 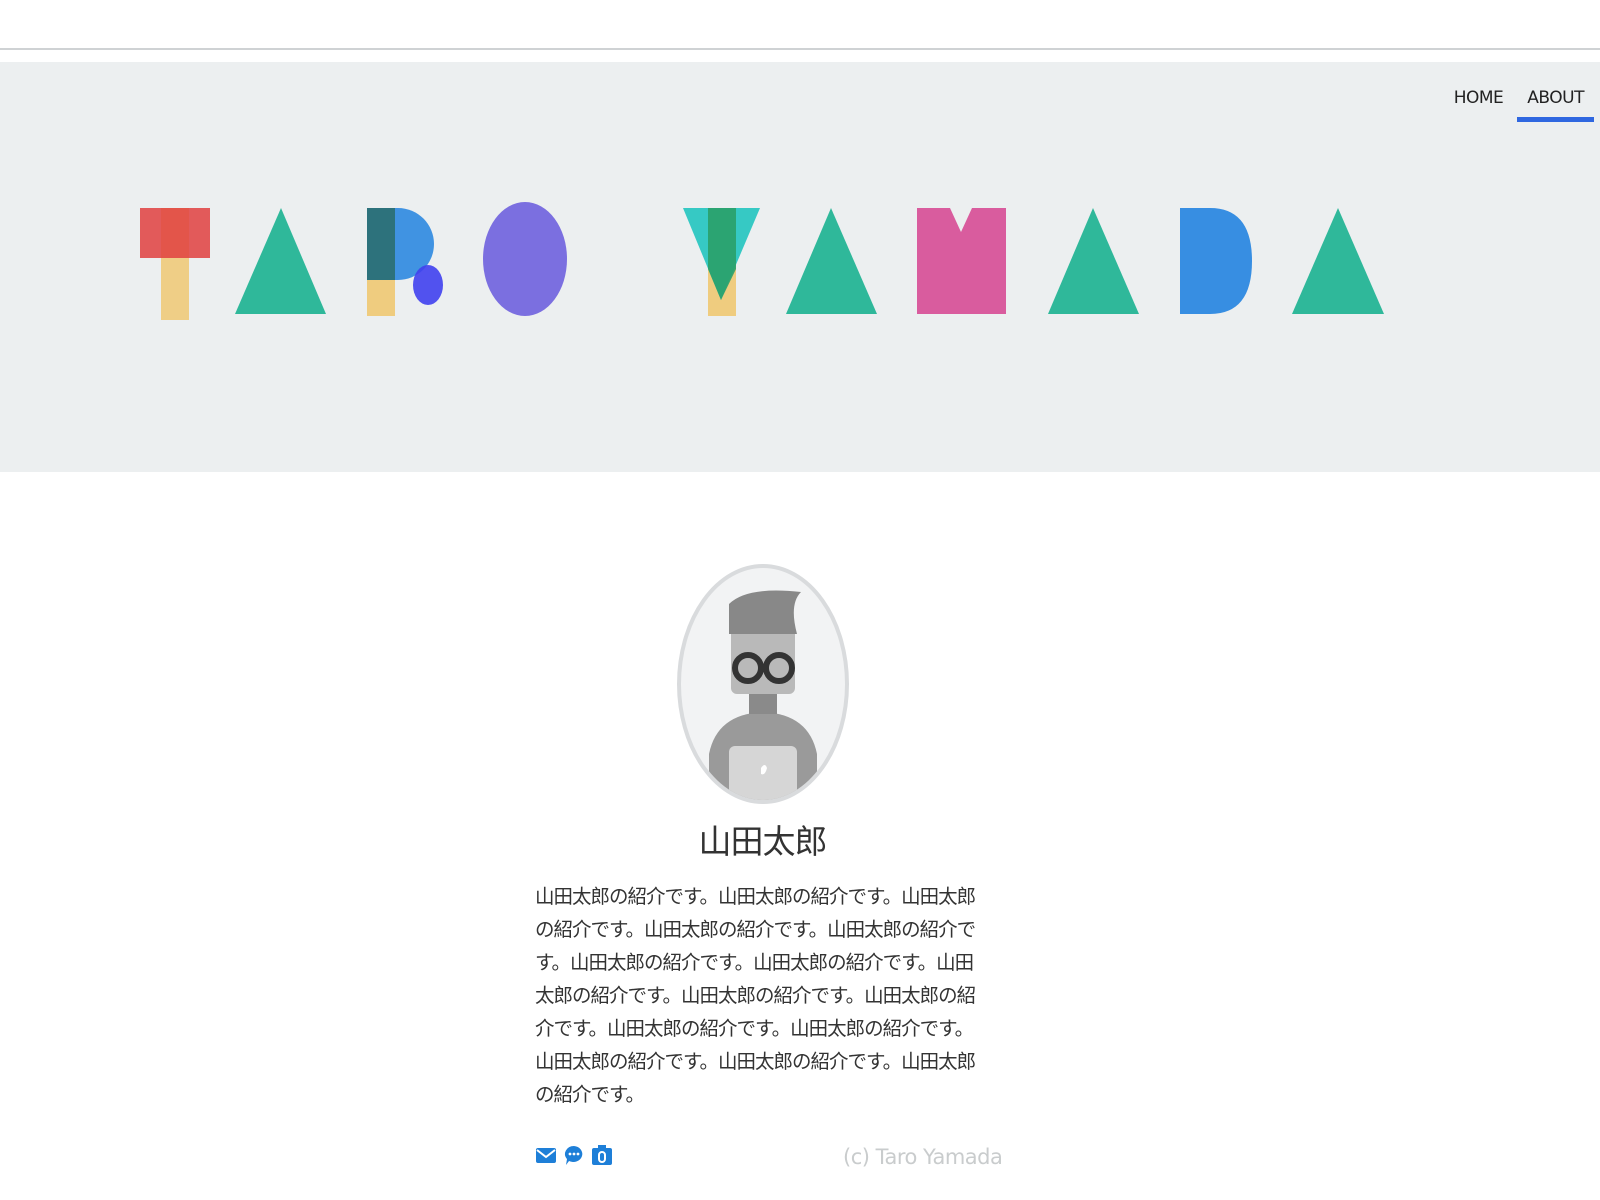 I want to click on chat-icon, so click(x=574, y=1155).